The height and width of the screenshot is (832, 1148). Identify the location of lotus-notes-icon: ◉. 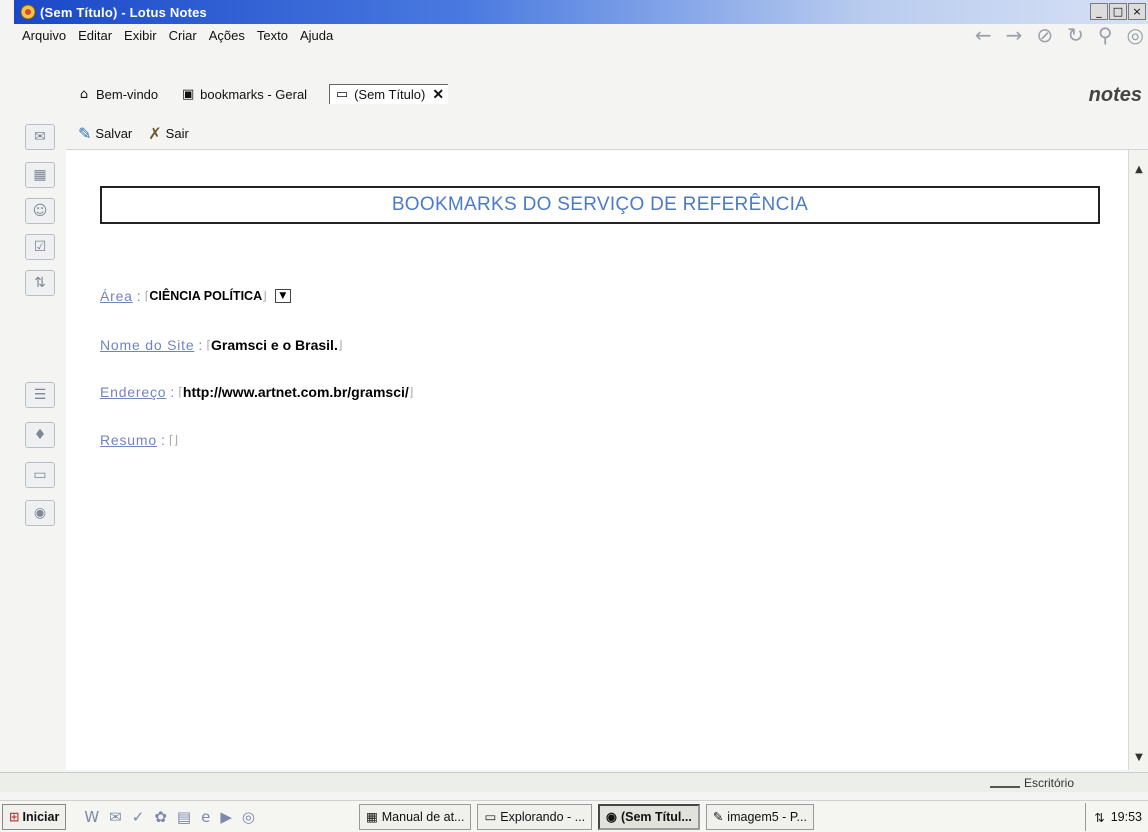
(611, 817).